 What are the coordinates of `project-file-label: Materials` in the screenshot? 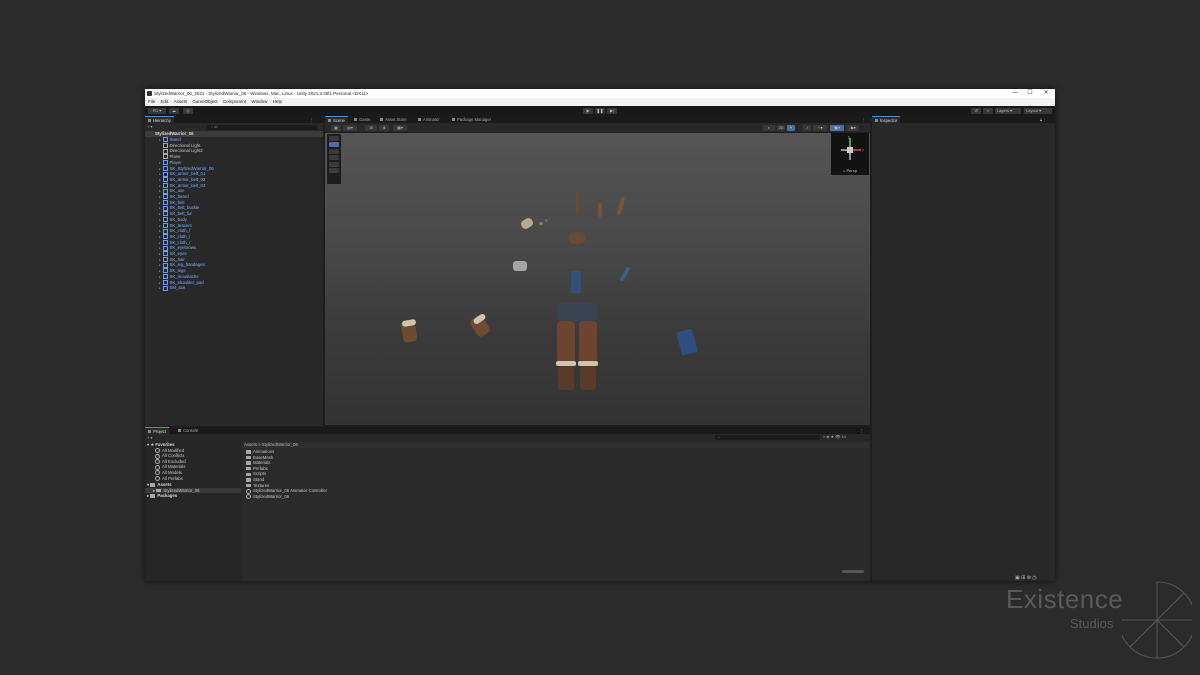 It's located at (262, 463).